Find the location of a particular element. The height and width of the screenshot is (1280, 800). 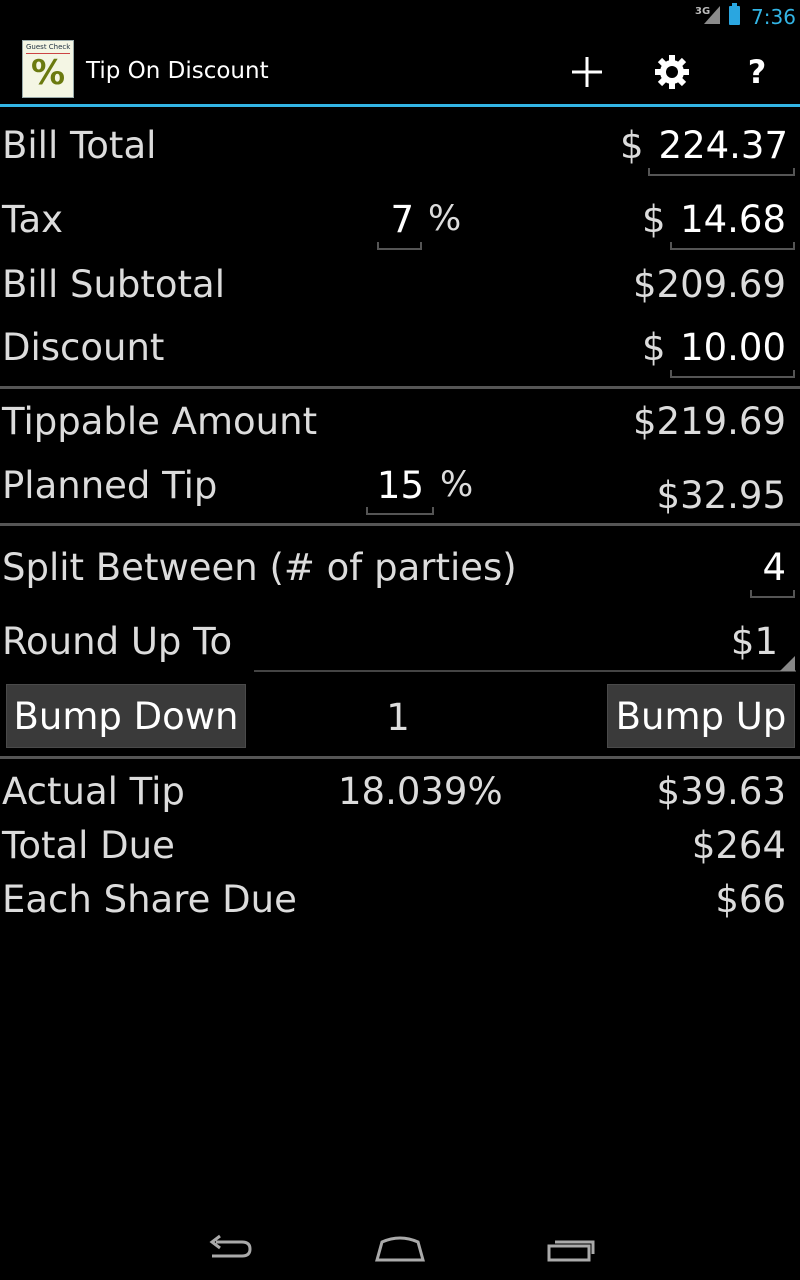

tax-label: Tax is located at coordinates (33, 219).